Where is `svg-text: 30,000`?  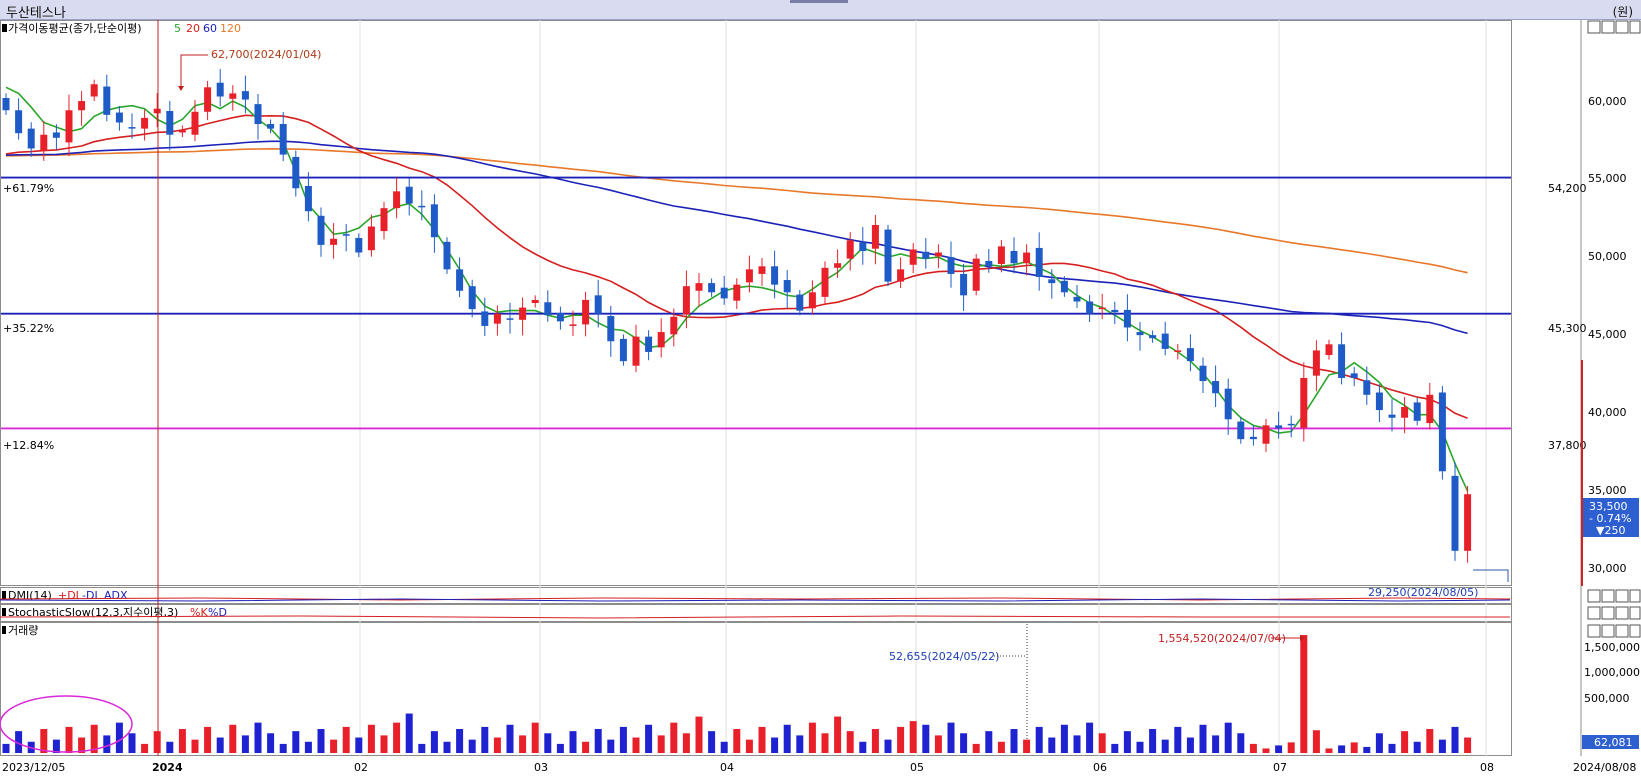
svg-text: 30,000 is located at coordinates (1607, 568).